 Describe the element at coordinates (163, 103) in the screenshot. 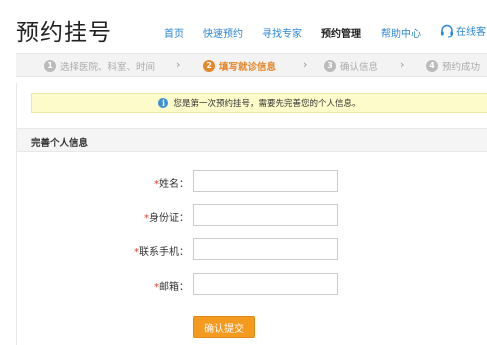

I see `info-icon: i` at that location.